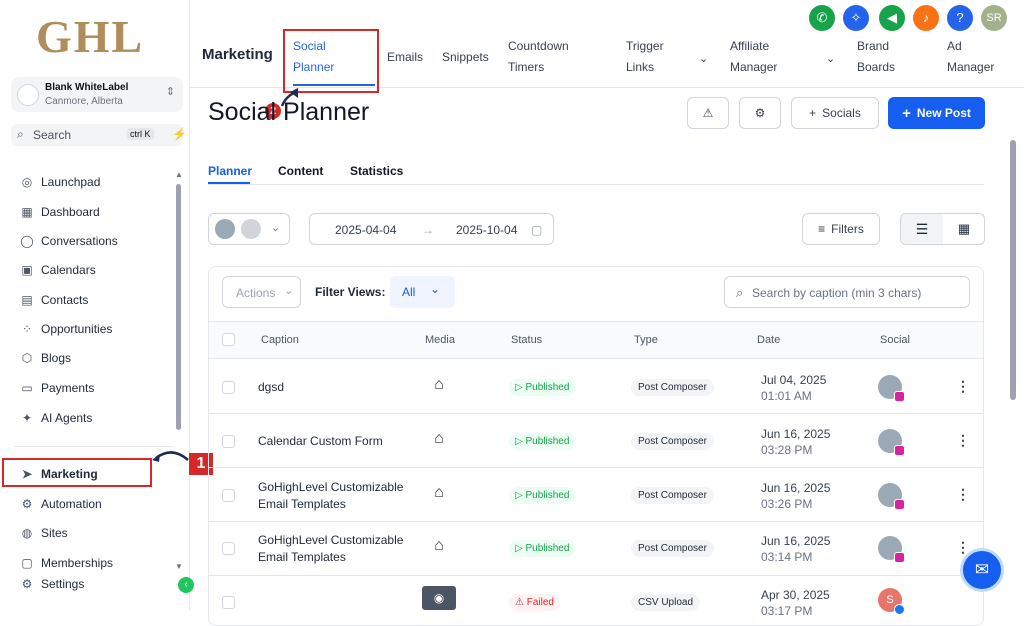 This screenshot has height=626, width=1024. I want to click on tab-emails: Emails, so click(405, 57).